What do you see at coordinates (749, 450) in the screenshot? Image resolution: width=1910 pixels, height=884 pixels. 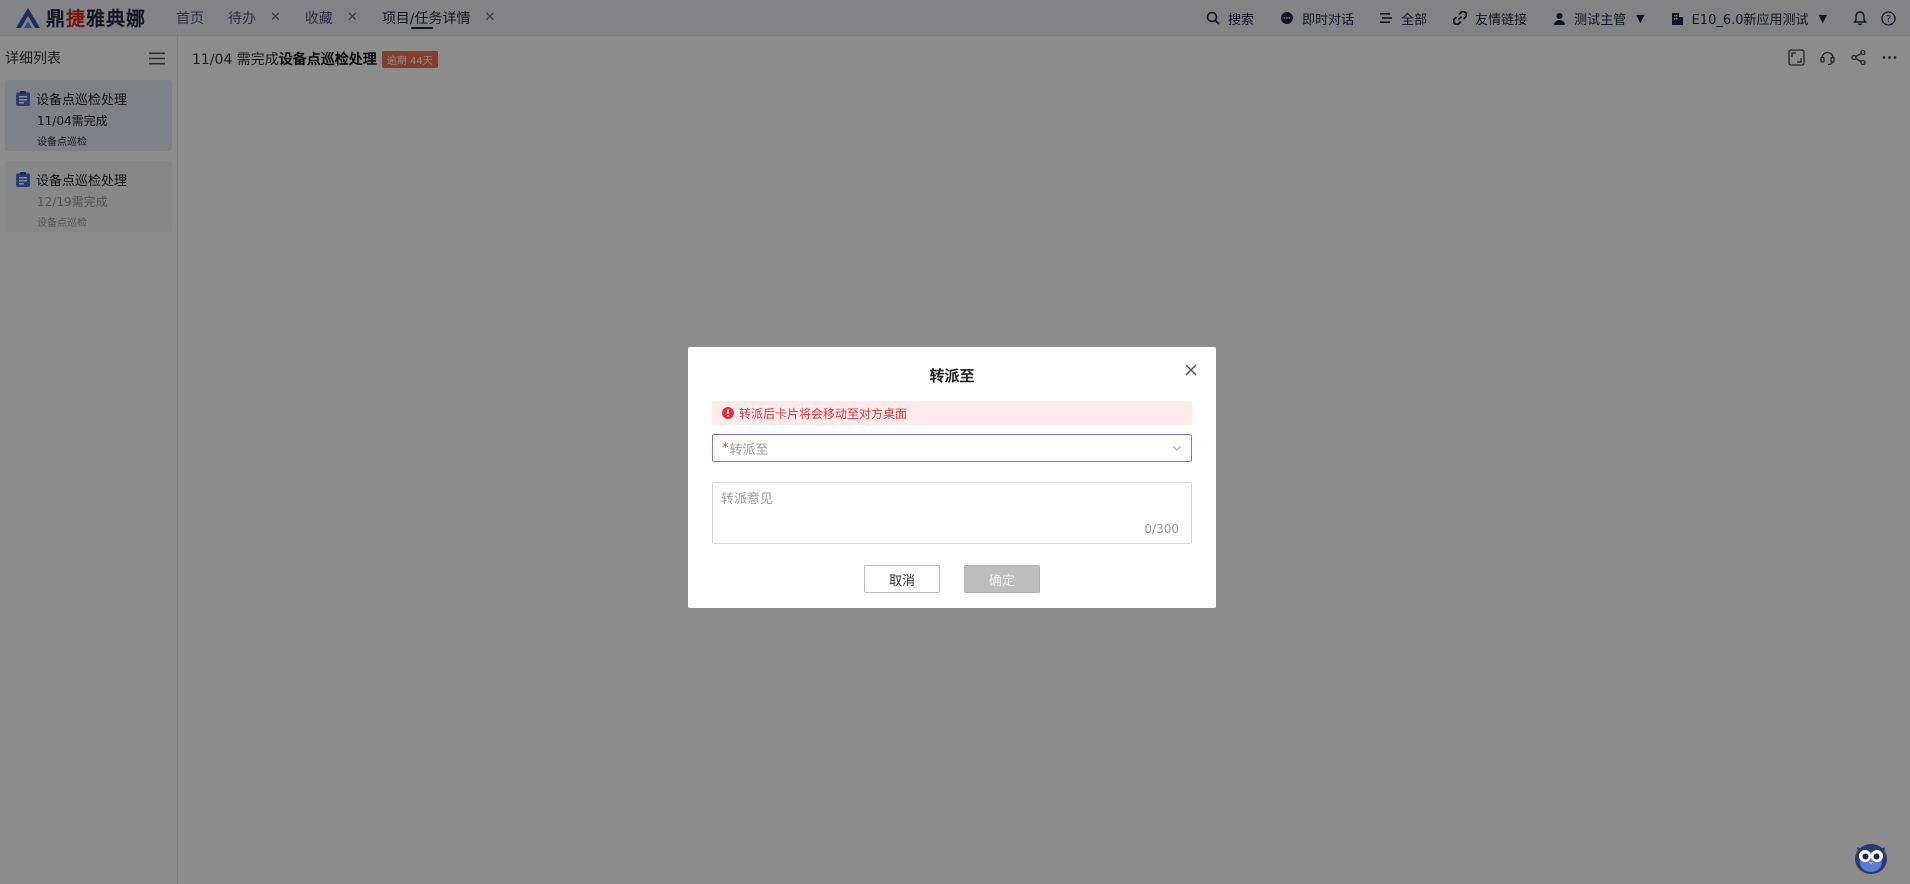 I see `select-placeholder: 转派至` at bounding box center [749, 450].